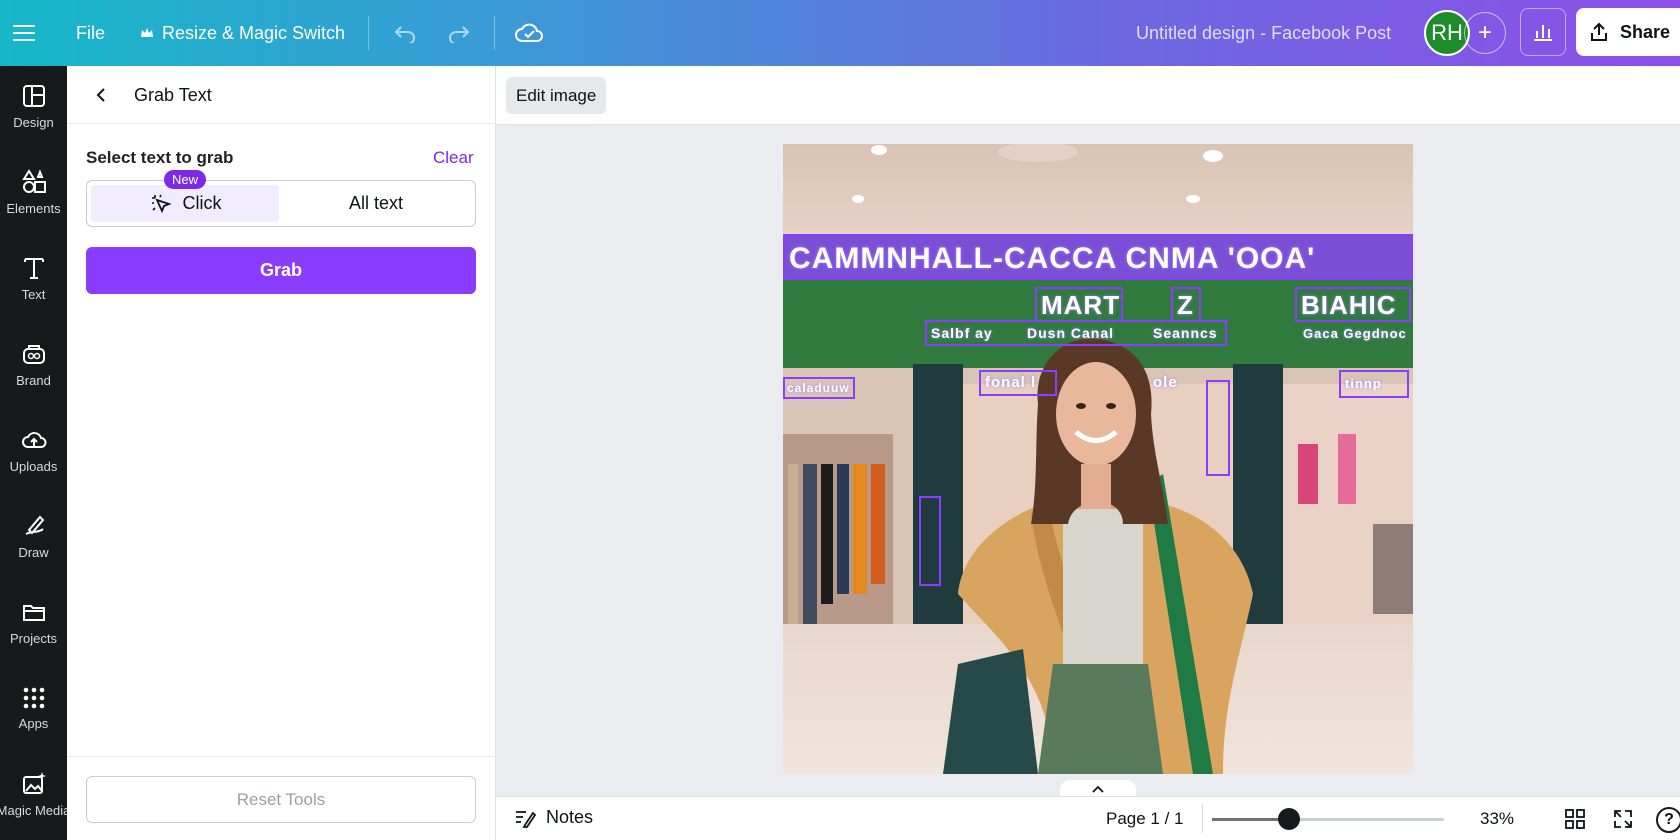  I want to click on rail-label: Uploads, so click(33, 466).